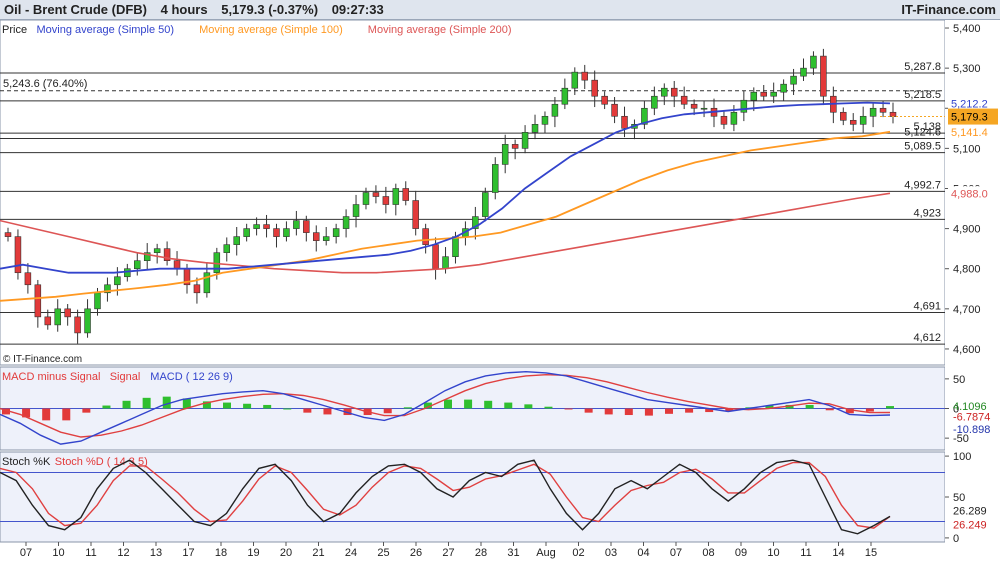 This screenshot has height=563, width=1000. Describe the element at coordinates (971, 430) in the screenshot. I see `macd-value-label: -10.898` at that location.